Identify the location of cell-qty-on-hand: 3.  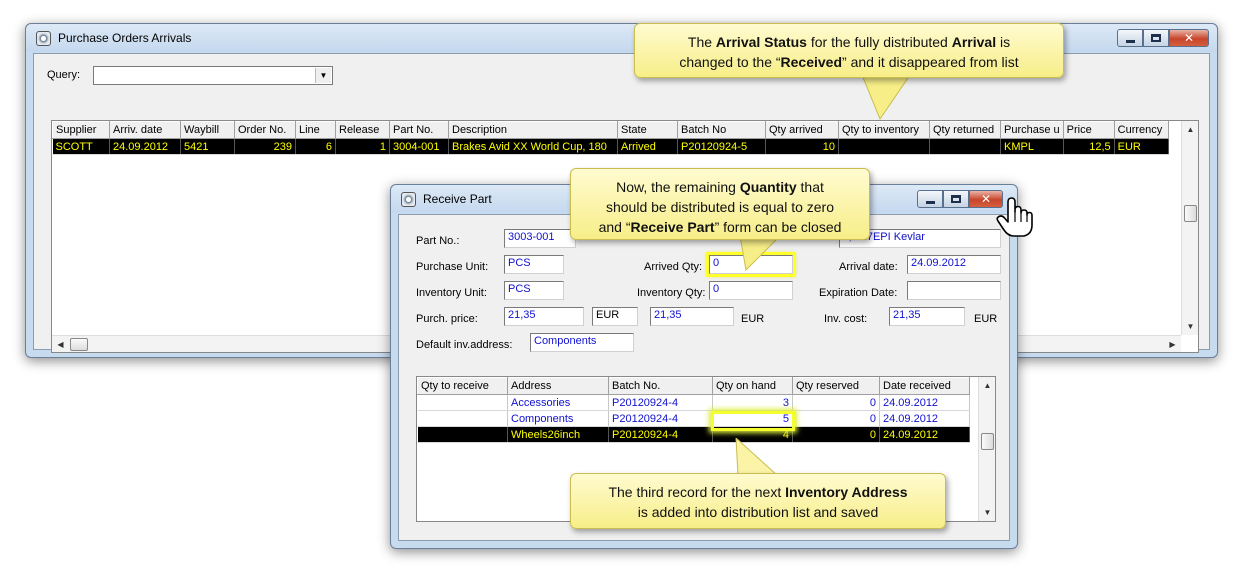
(752, 402).